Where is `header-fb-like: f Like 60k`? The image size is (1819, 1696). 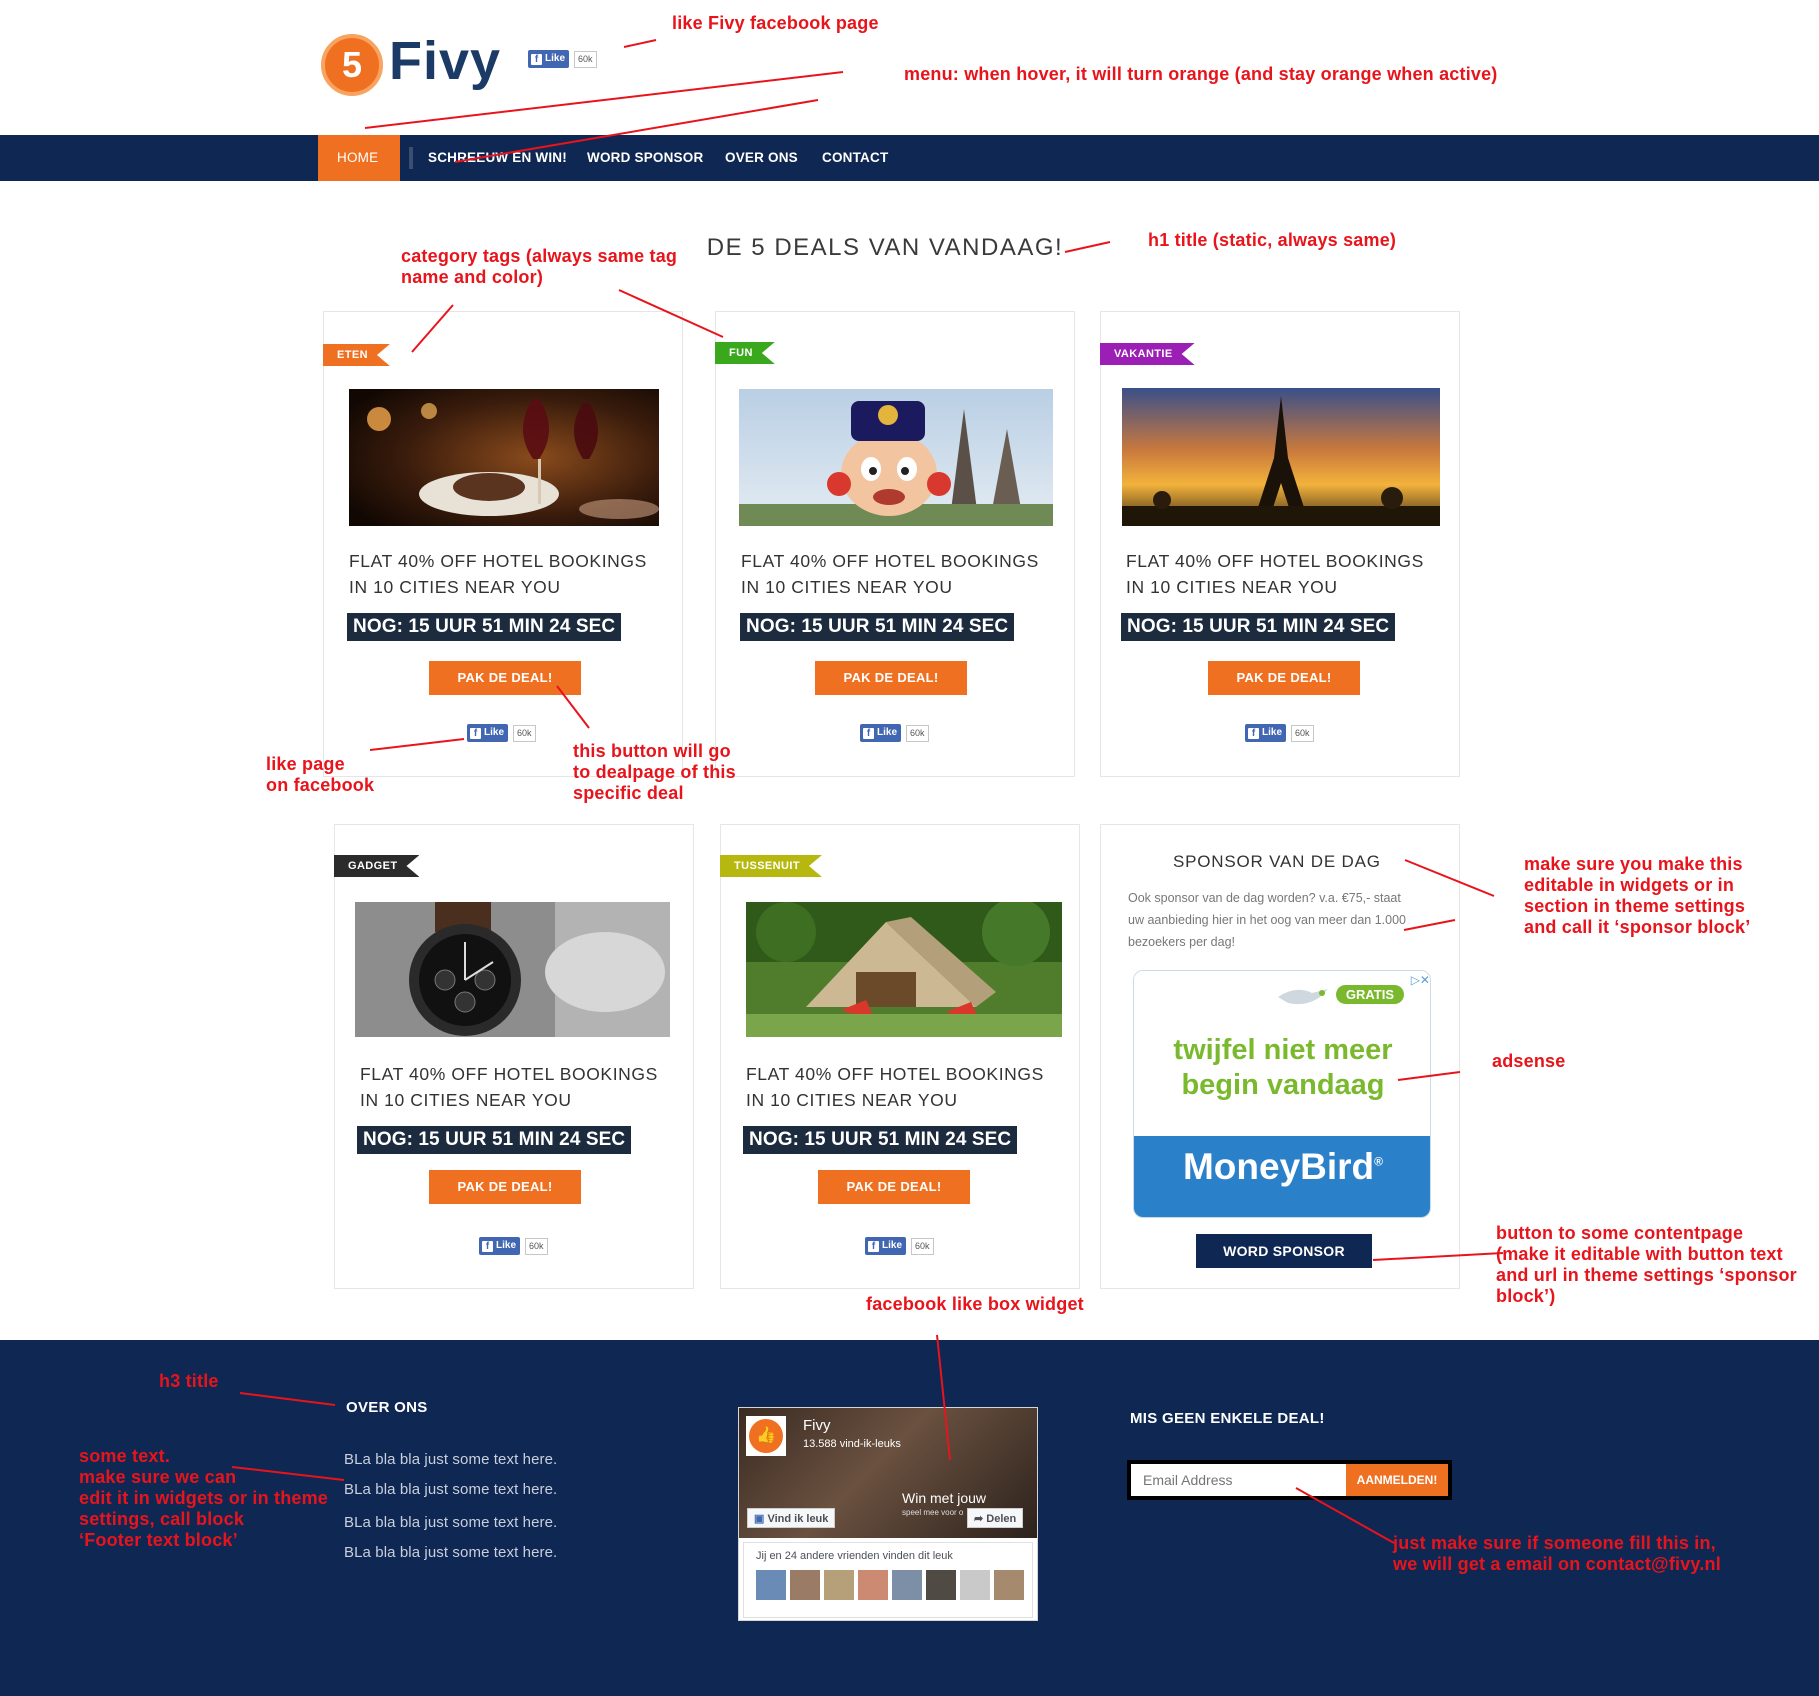
header-fb-like: f Like 60k is located at coordinates (562, 59).